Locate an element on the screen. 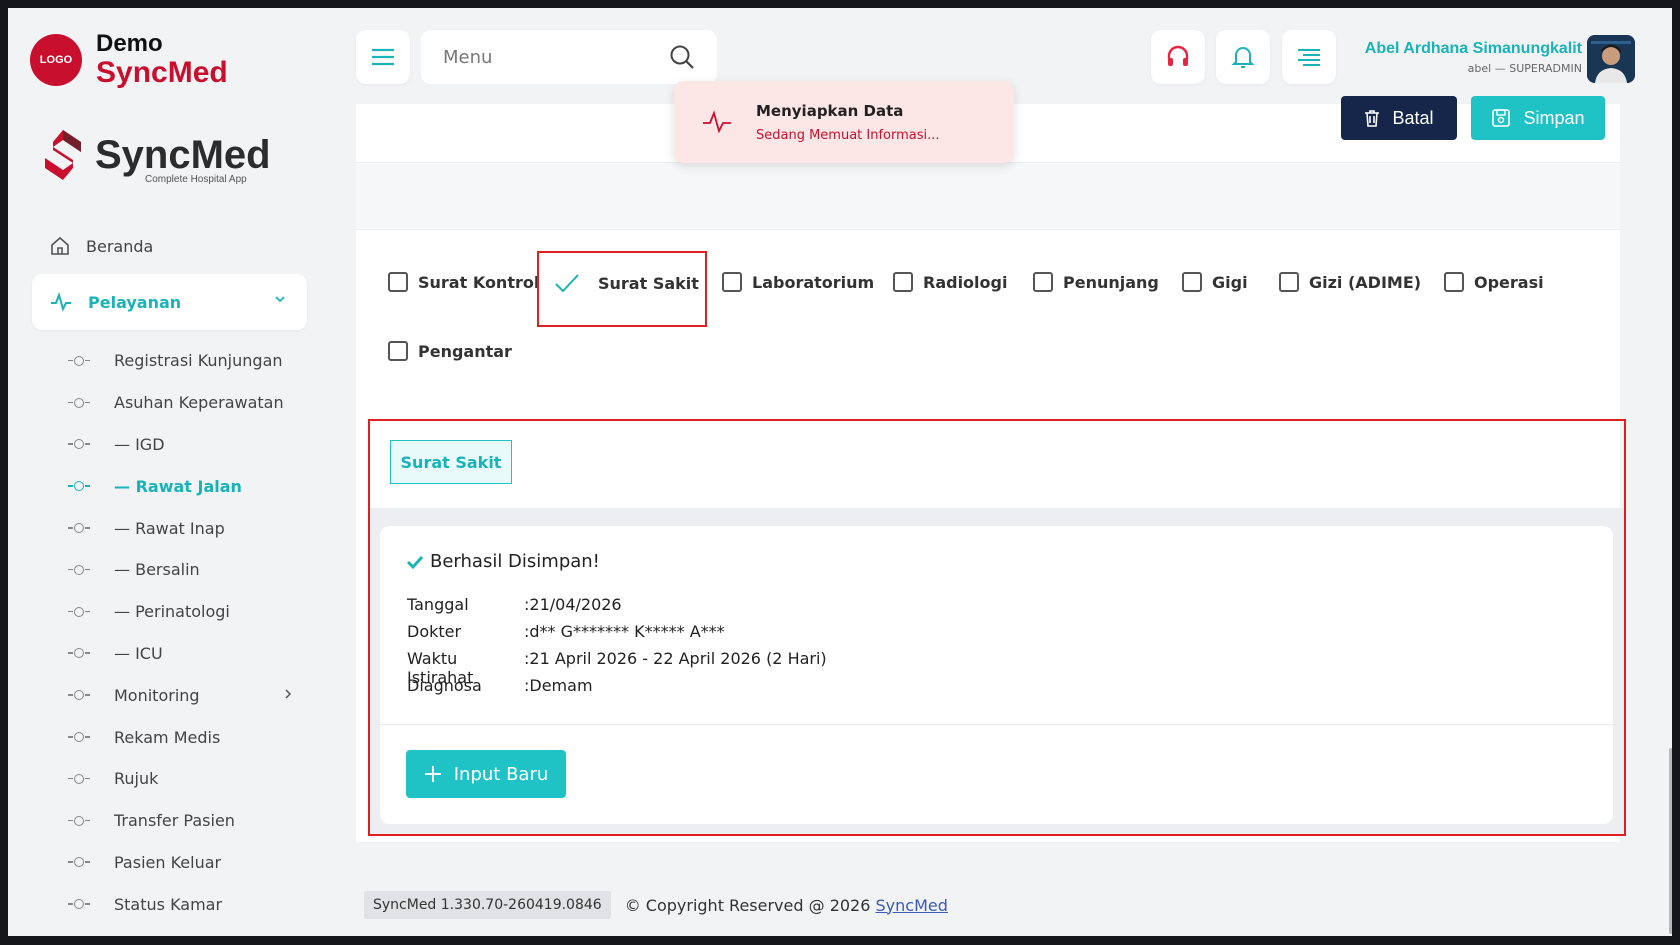 The image size is (1680, 945). toast-title: Menyiapkan Data is located at coordinates (830, 110).